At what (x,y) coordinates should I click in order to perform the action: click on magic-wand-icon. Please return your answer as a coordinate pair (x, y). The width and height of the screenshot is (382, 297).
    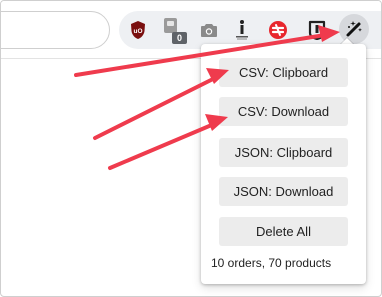
    Looking at the image, I should click on (354, 29).